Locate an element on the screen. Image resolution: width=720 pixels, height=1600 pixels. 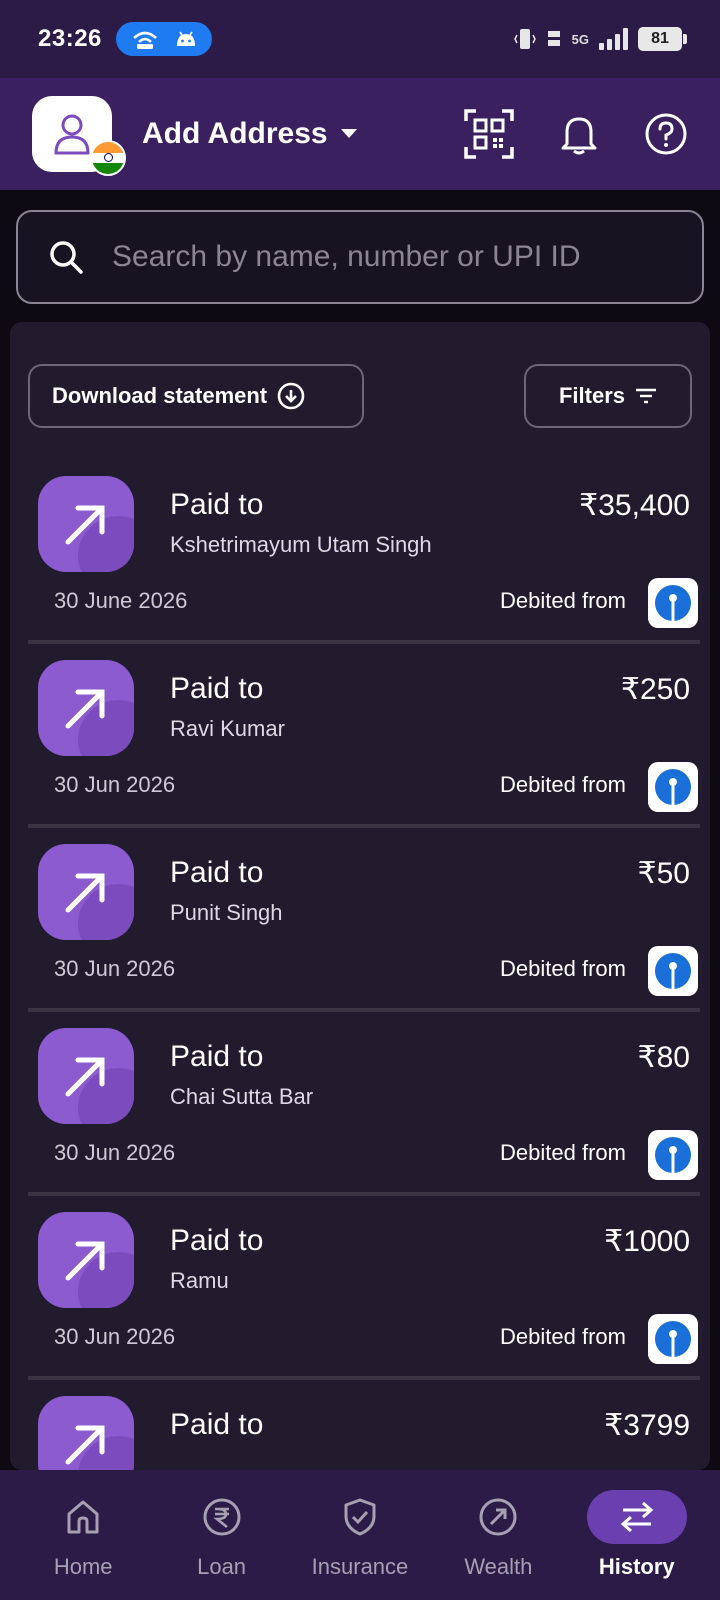
signal-icon is located at coordinates (613, 39).